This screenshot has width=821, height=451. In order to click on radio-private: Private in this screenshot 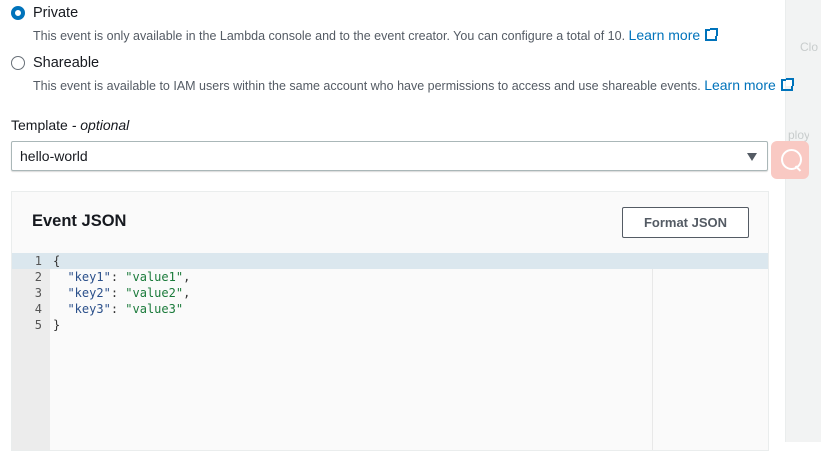, I will do `click(44, 13)`.